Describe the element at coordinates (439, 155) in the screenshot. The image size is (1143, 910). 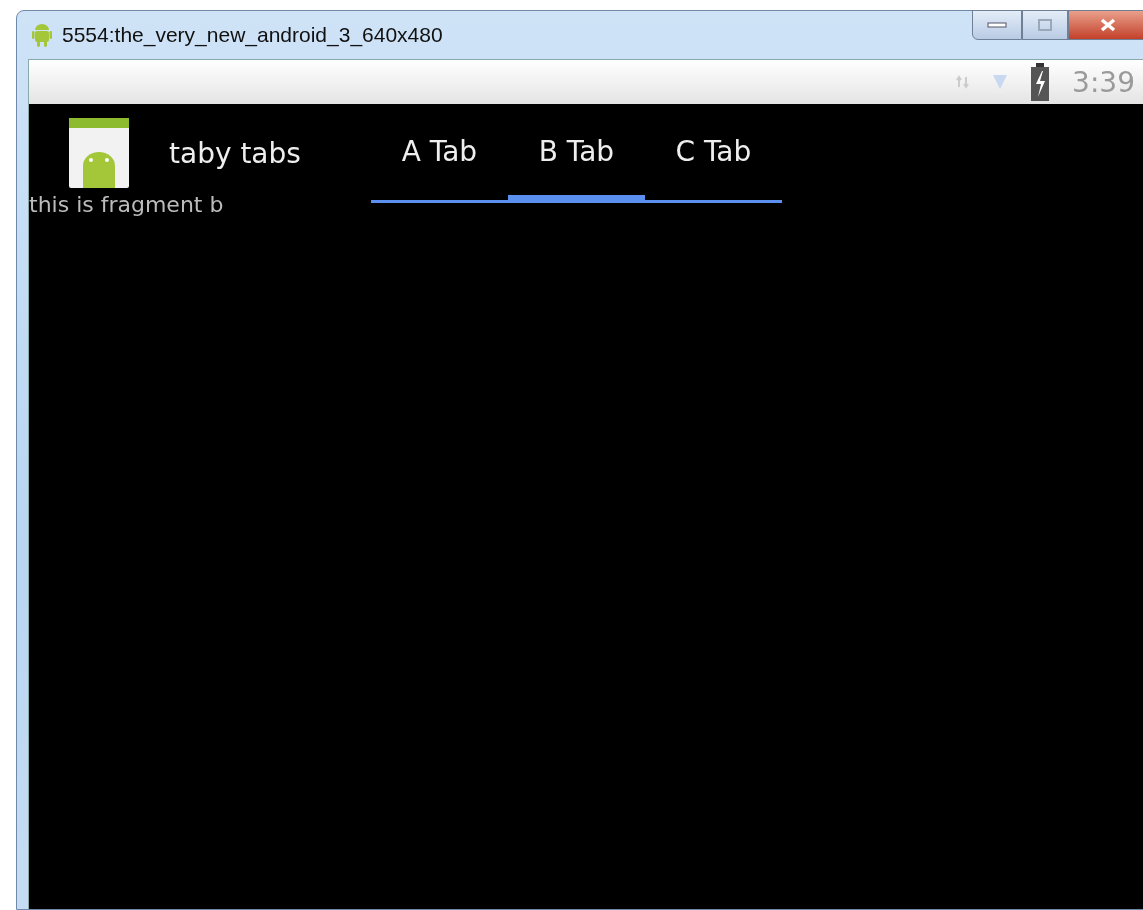
I see `tab: A Tab` at that location.